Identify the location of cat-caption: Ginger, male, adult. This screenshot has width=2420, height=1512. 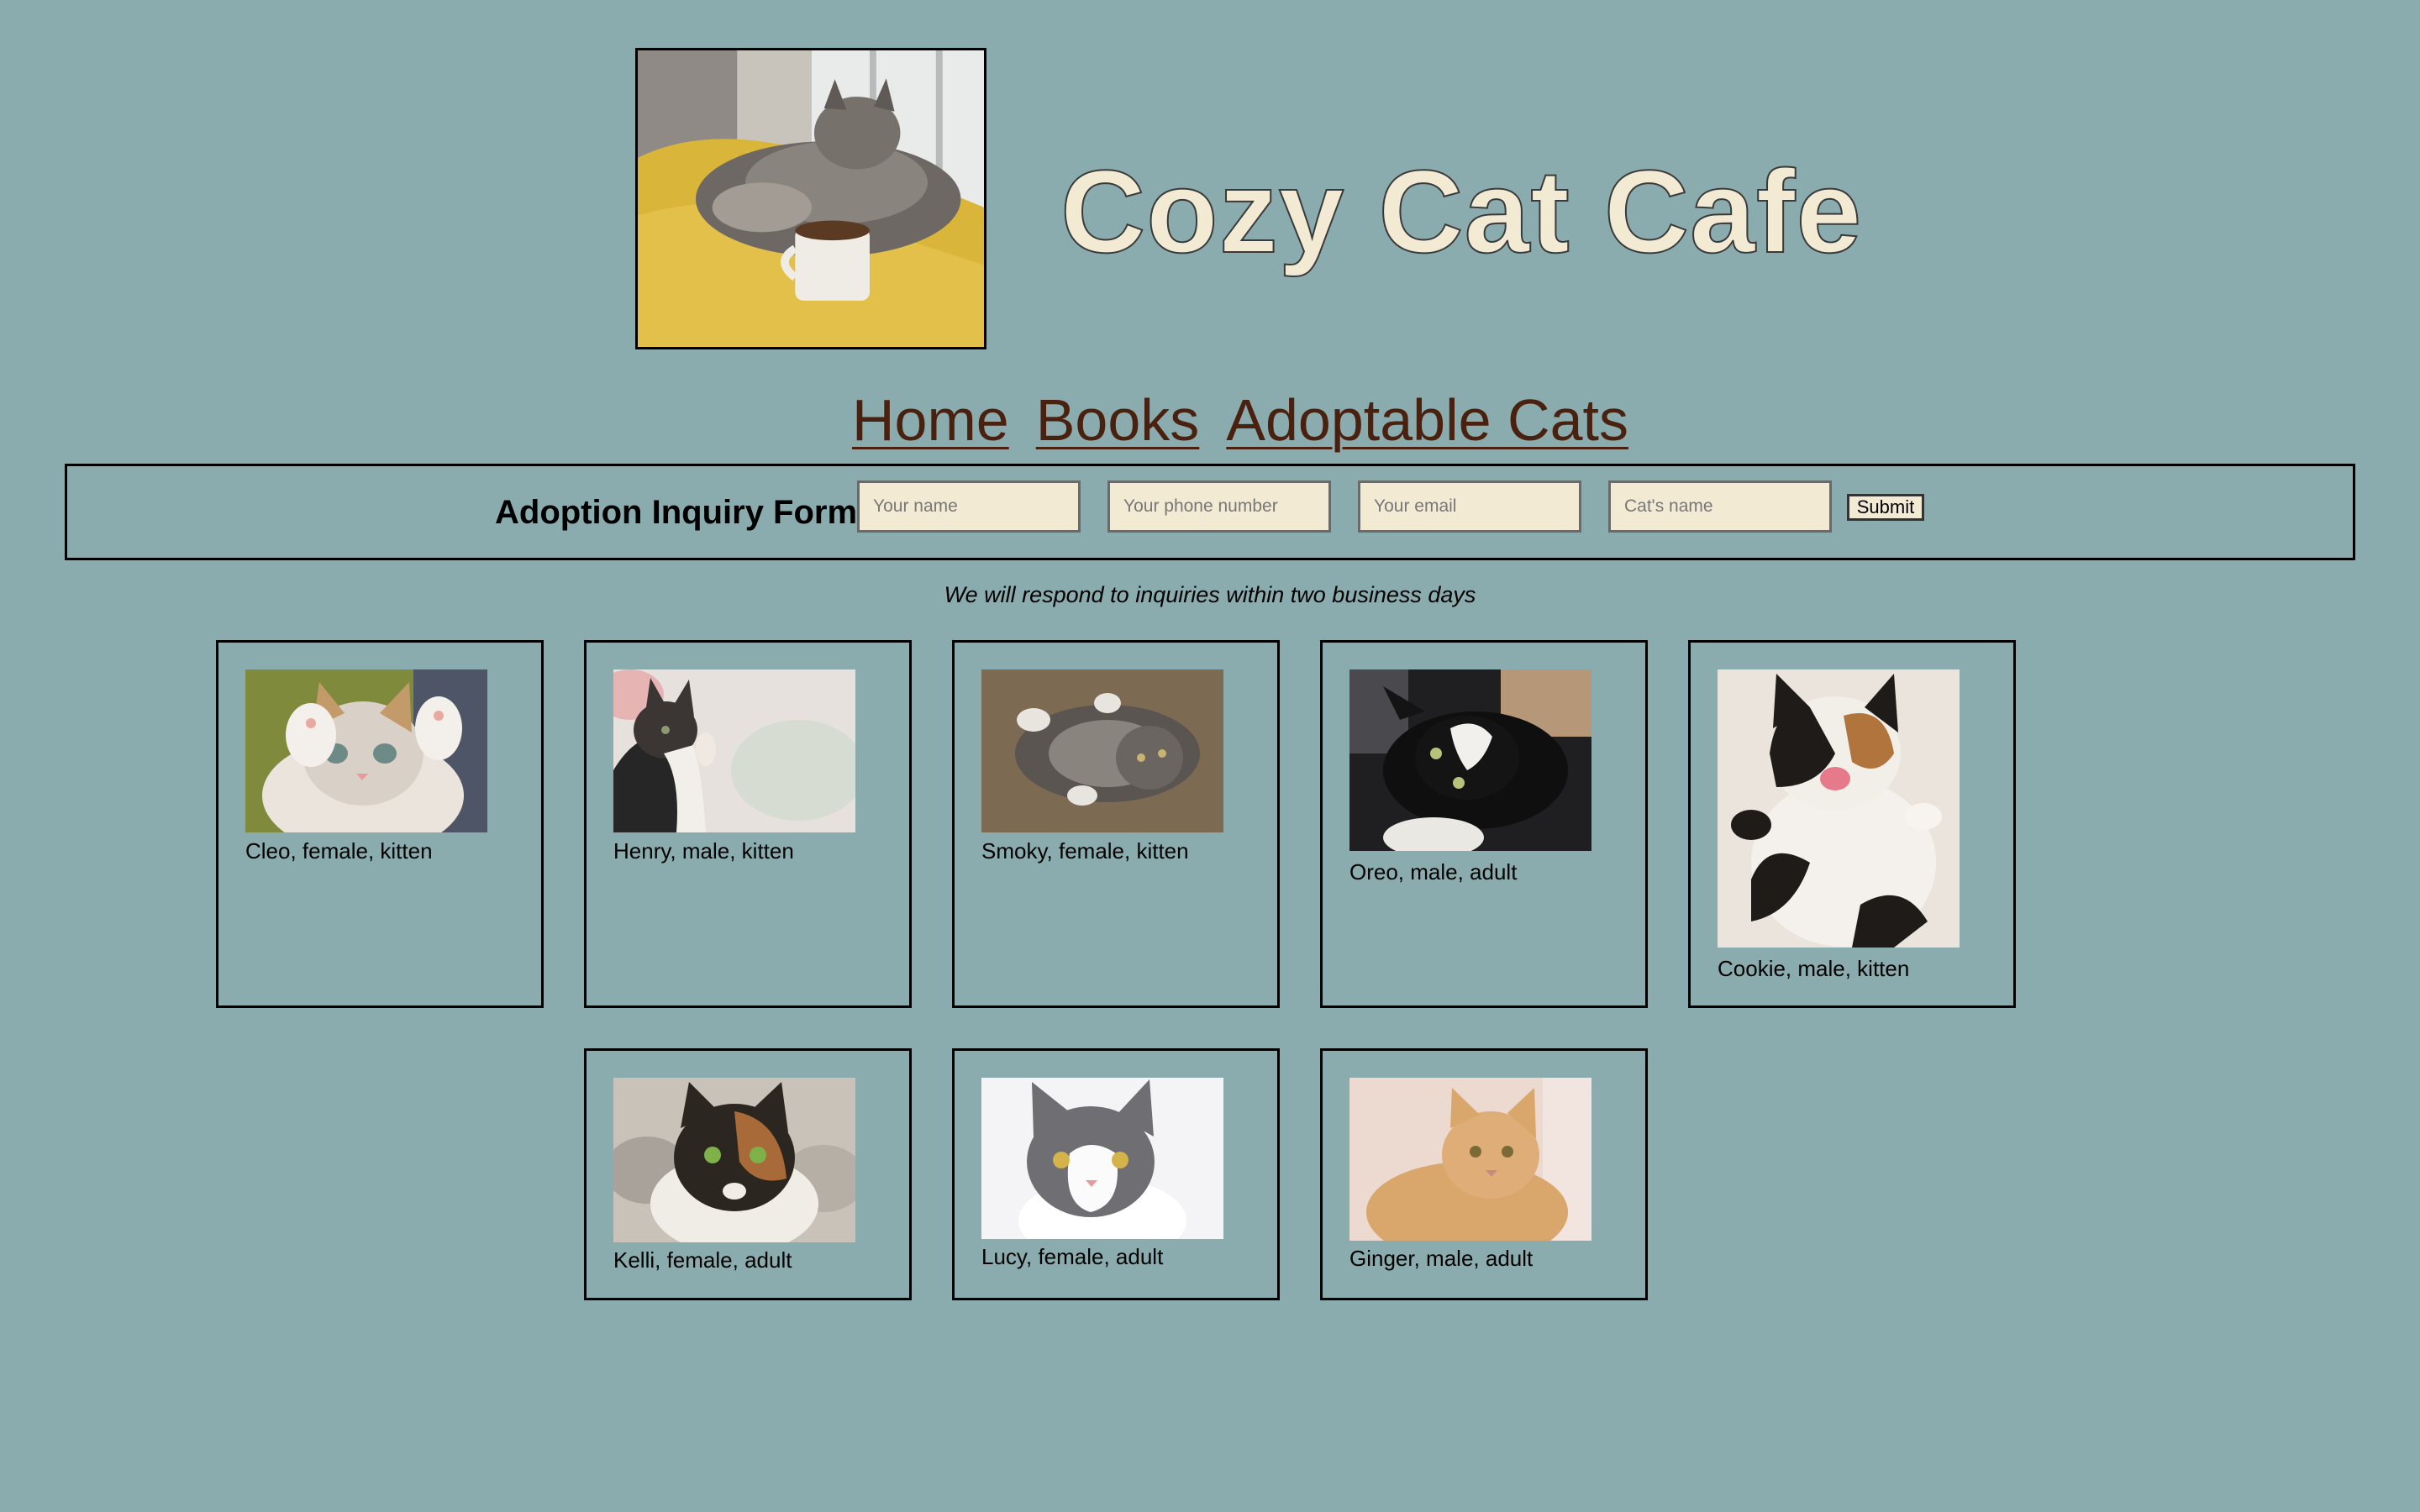
(1441, 1258).